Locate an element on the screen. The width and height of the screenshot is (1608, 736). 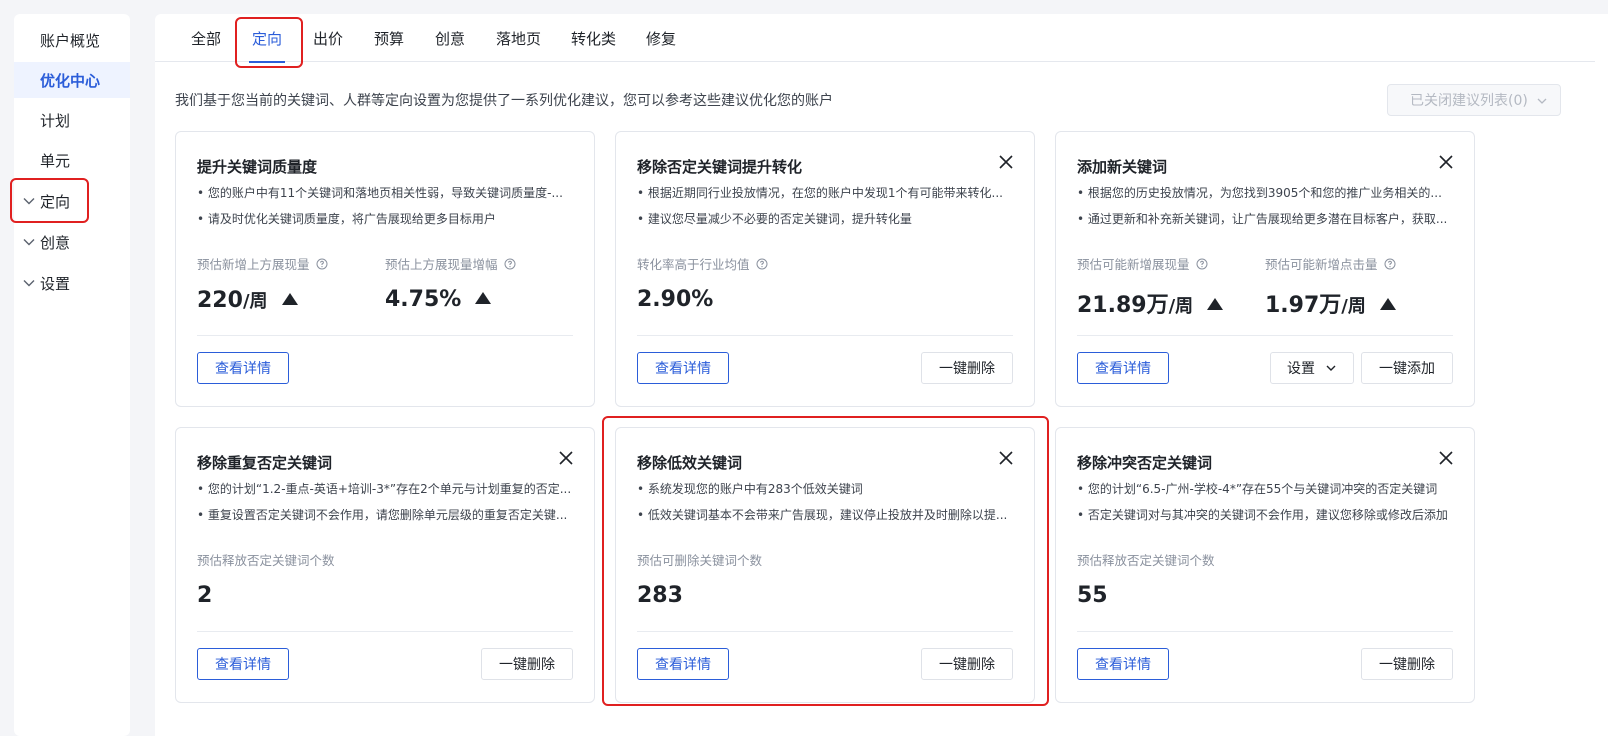
sidebar-item-unit: 单元 is located at coordinates (72, 160).